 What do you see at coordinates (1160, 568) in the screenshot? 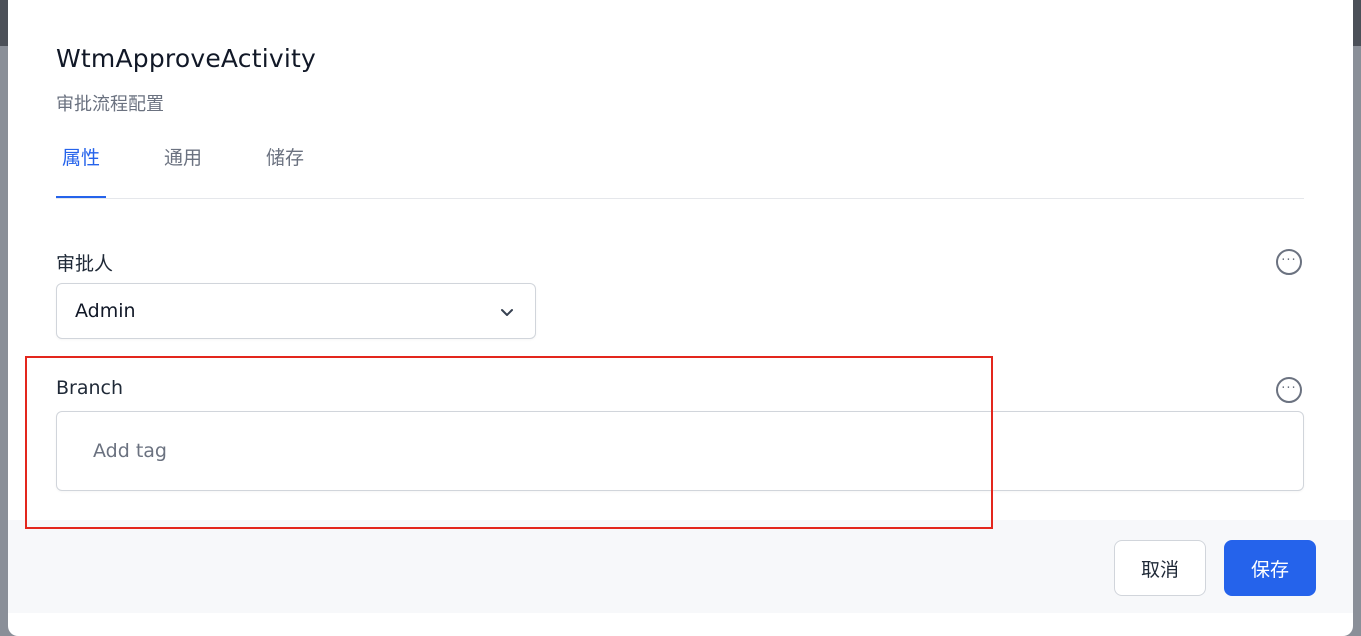
I see `cancel-button: 取消` at bounding box center [1160, 568].